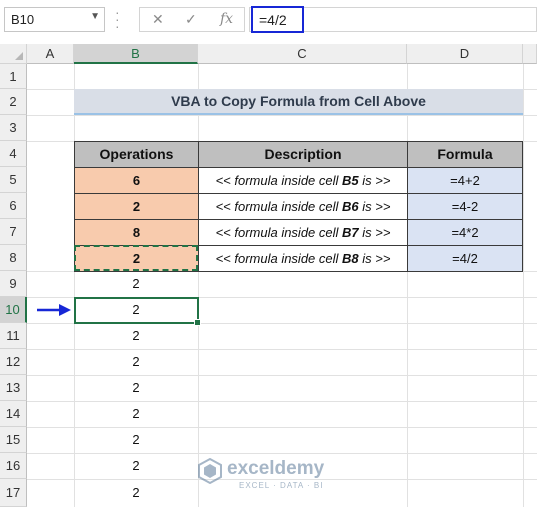 This screenshot has width=537, height=507. Describe the element at coordinates (13, 232) in the screenshot. I see `row-header-7: 7` at that location.